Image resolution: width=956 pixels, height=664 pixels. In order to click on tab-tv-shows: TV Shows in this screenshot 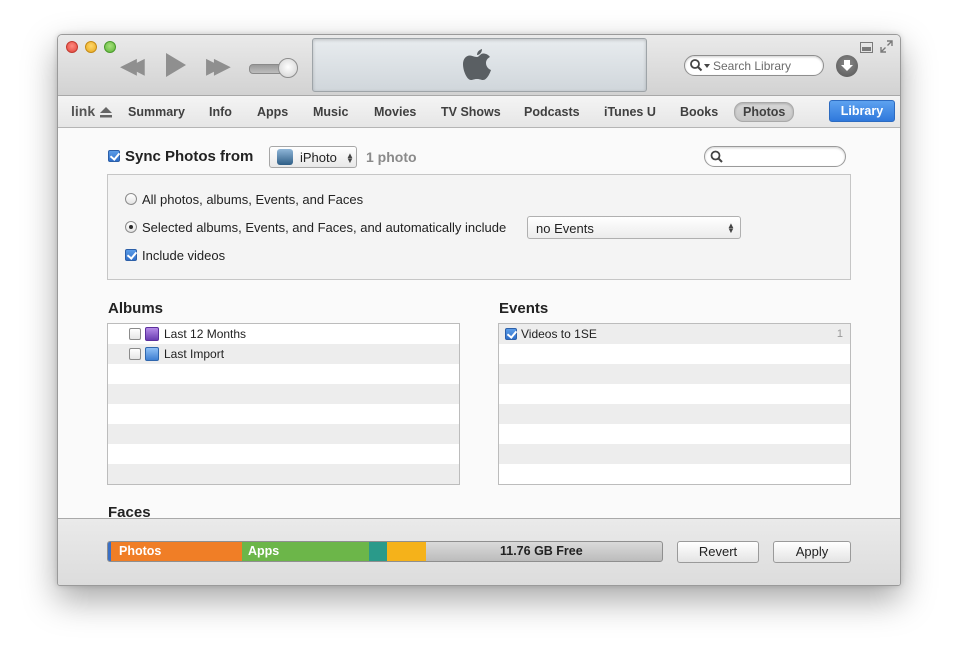, I will do `click(471, 112)`.